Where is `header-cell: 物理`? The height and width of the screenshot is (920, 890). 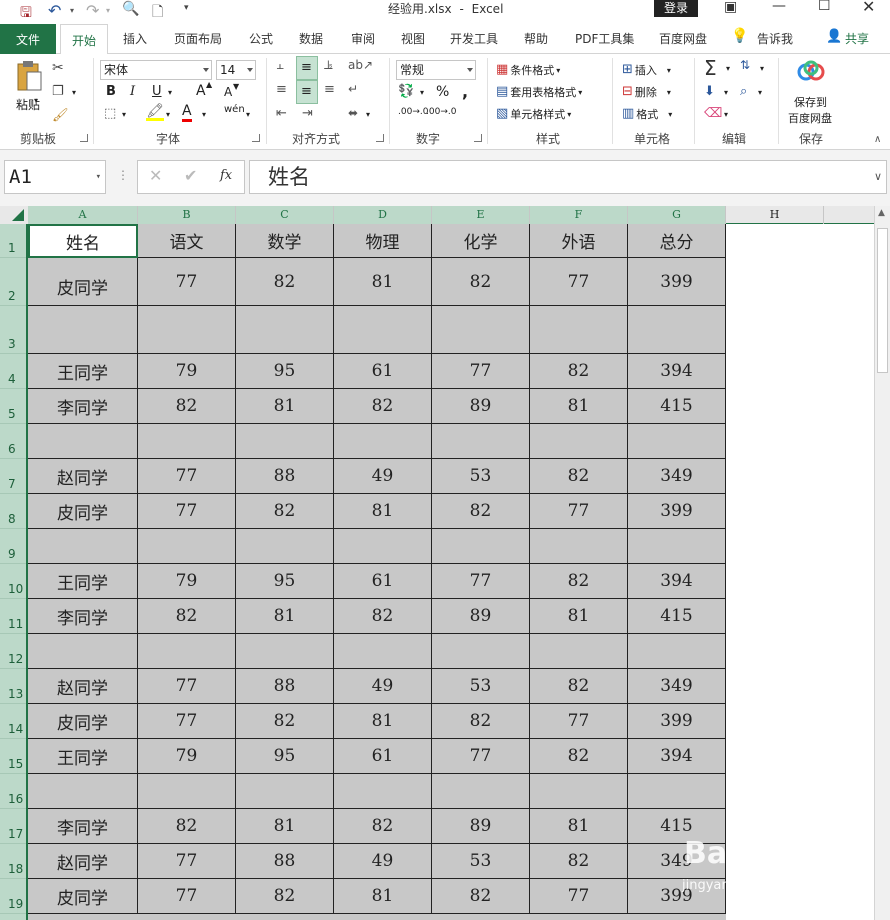
header-cell: 物理 is located at coordinates (383, 241).